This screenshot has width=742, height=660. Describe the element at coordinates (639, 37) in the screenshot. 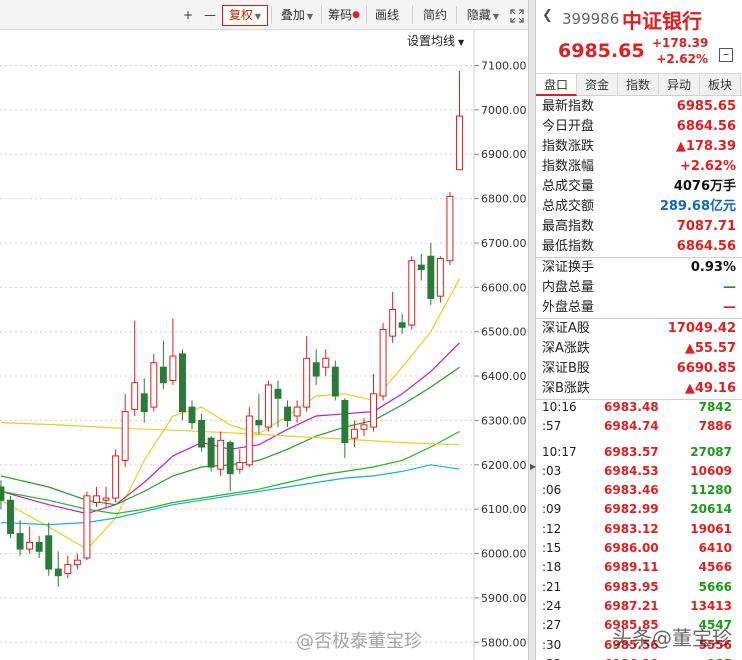

I see `symbol-header: ❮ 399986 中证银行 6985.65 +178.39 +2.62% –` at that location.